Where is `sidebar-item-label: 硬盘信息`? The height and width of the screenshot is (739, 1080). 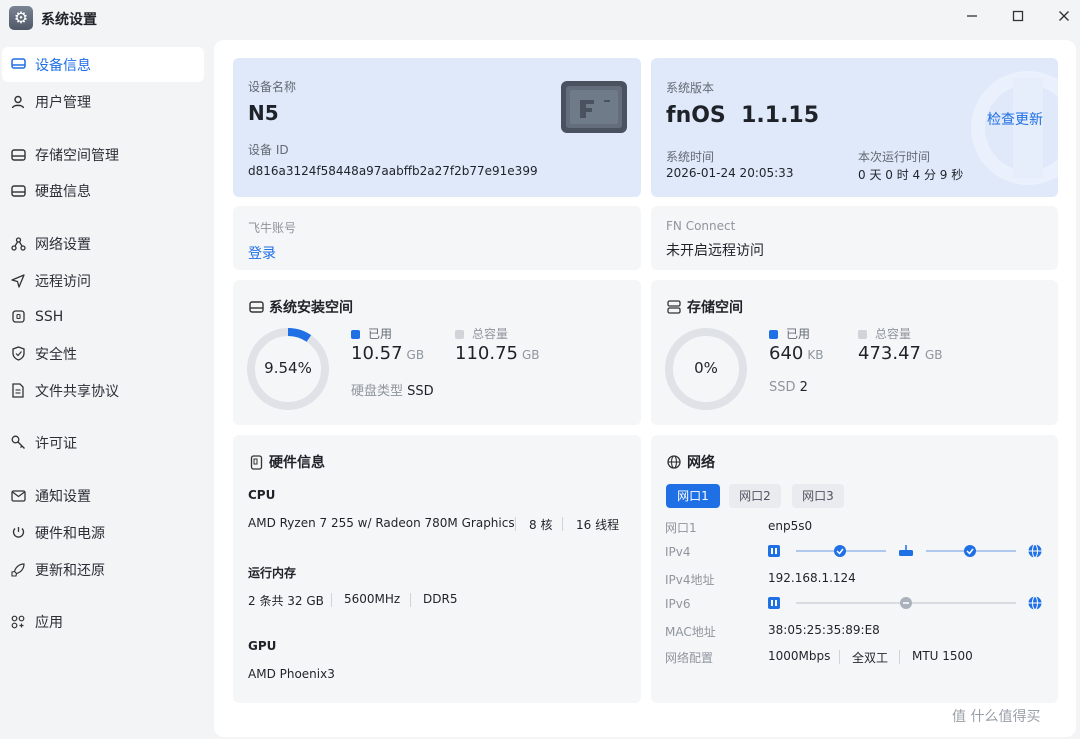
sidebar-item-label: 硬盘信息 is located at coordinates (63, 191).